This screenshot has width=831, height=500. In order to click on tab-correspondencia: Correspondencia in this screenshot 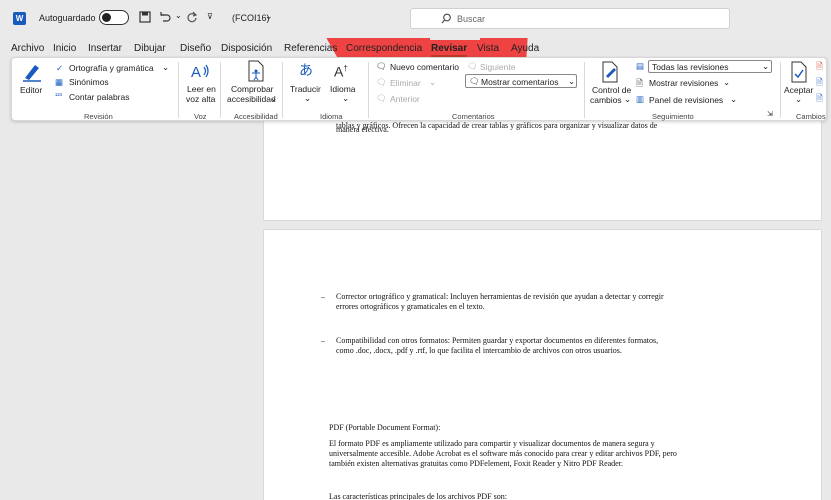, I will do `click(384, 48)`.